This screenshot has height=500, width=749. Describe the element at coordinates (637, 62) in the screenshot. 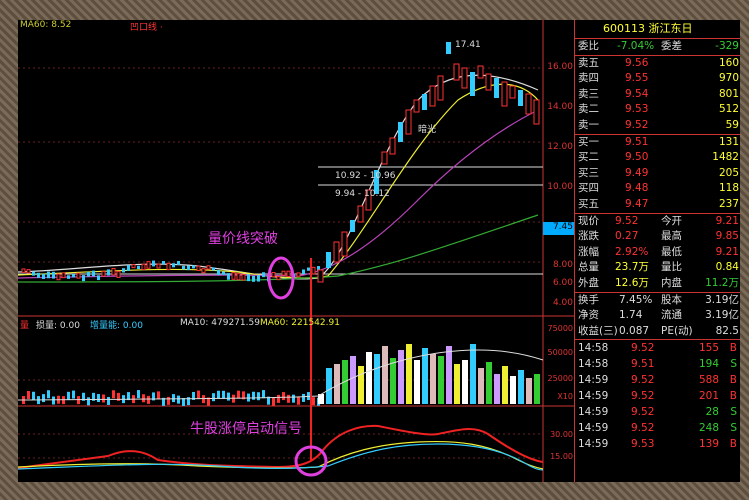

I see `ask-price: 9.56` at that location.